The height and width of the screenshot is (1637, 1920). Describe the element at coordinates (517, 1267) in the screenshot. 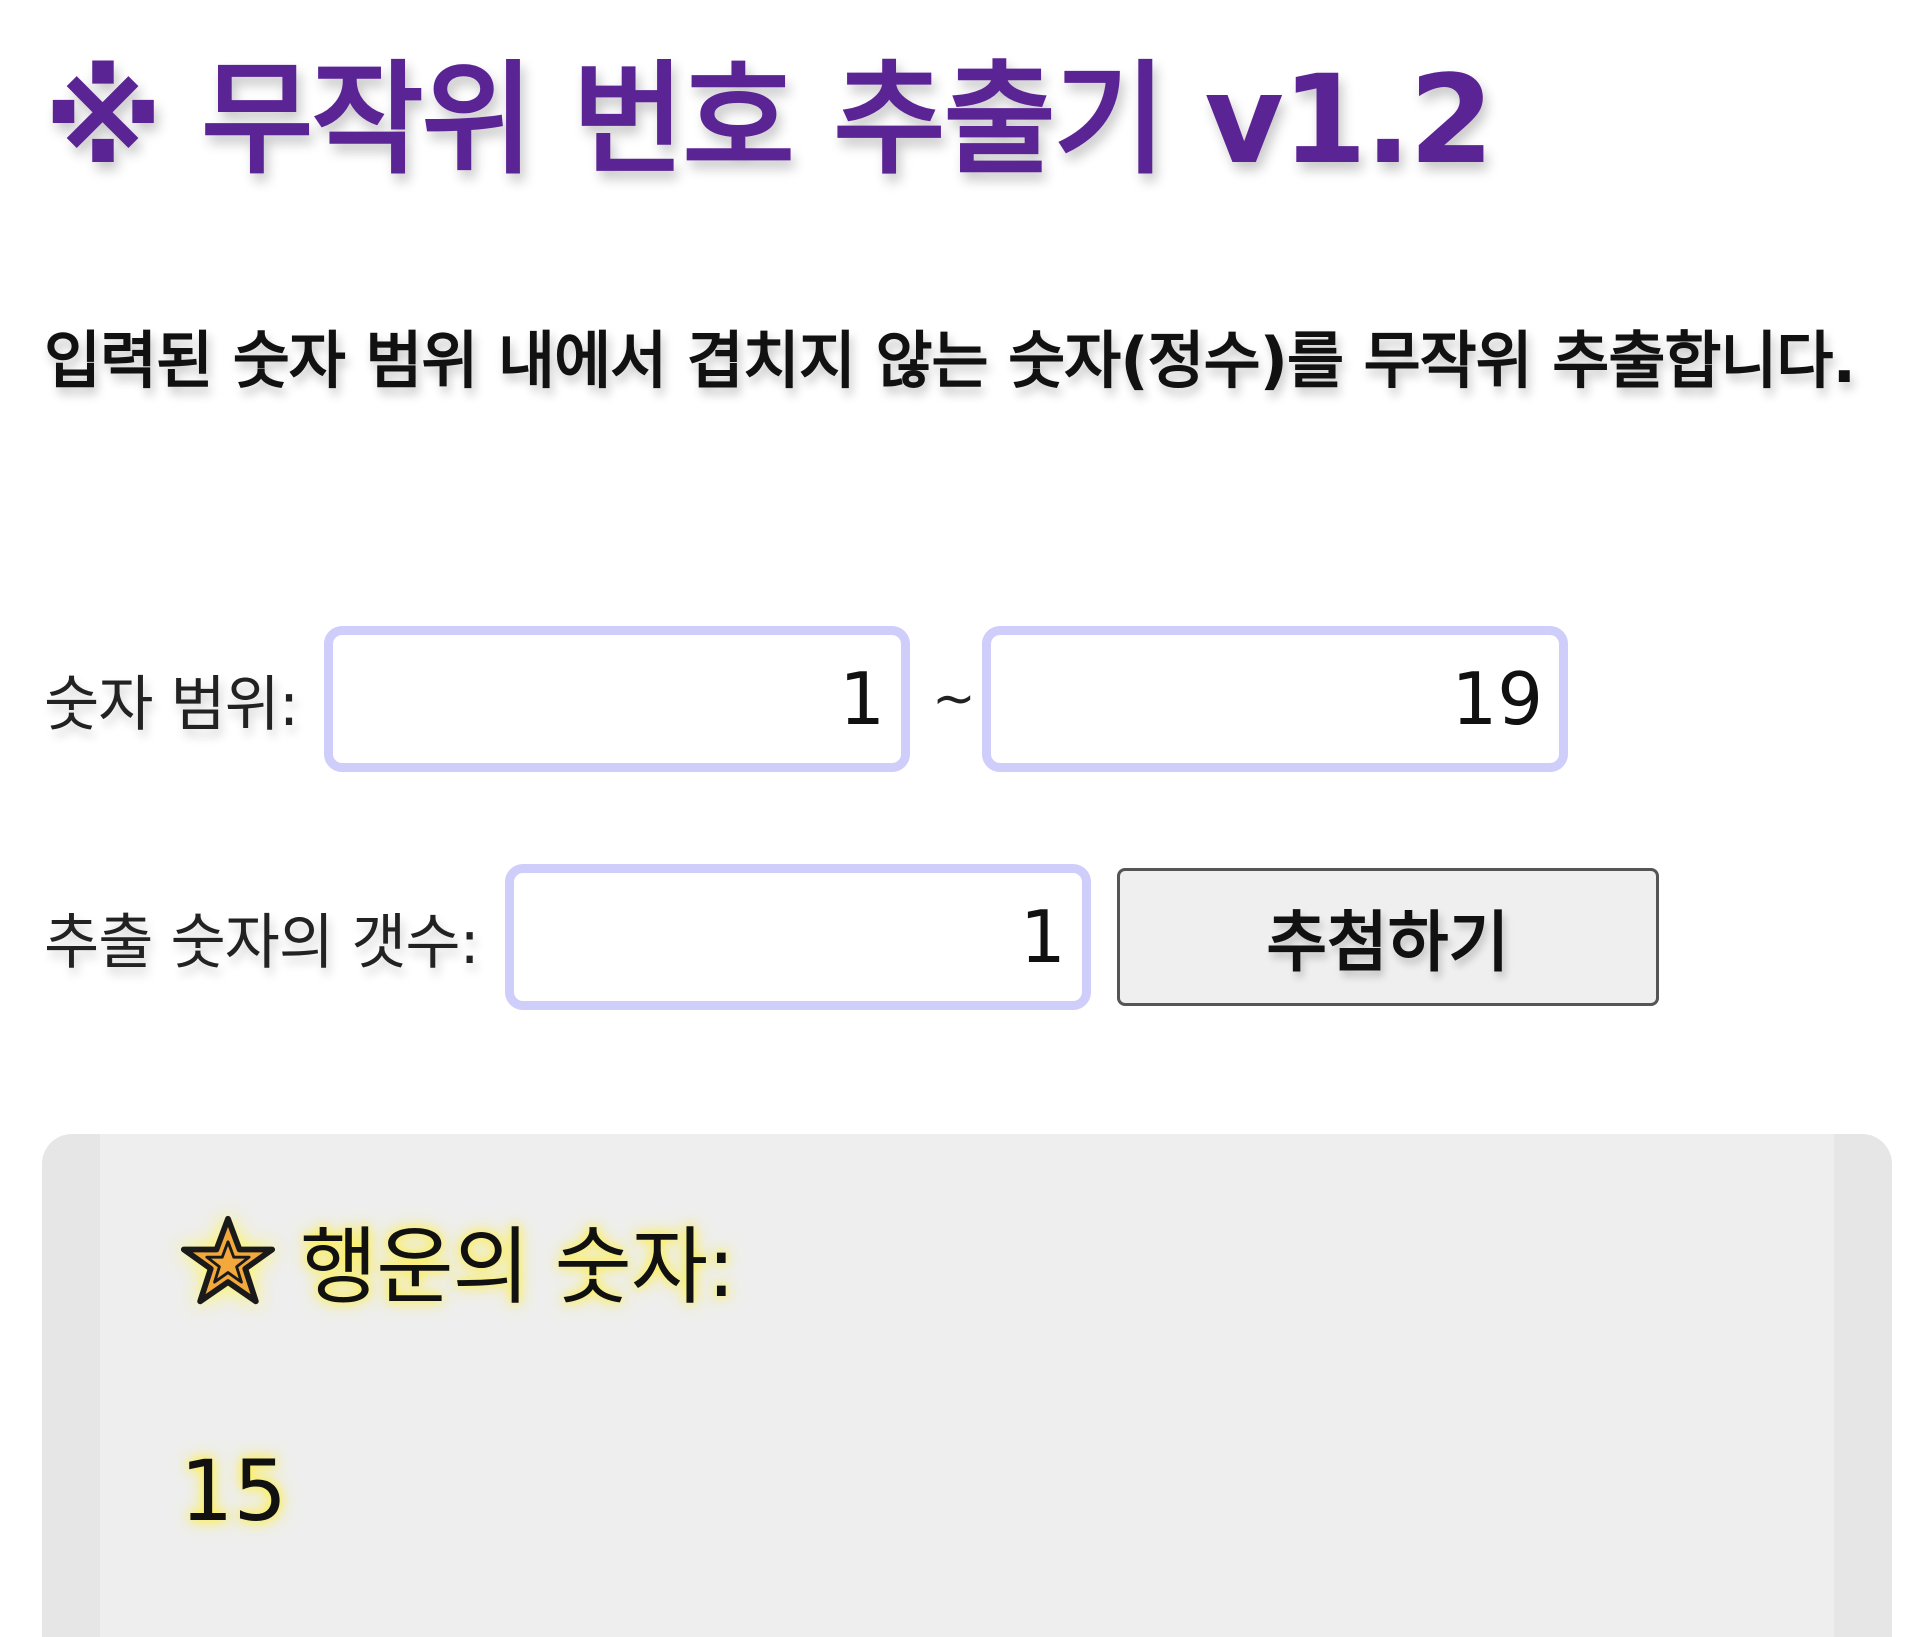

I see `result-label: 행운의 숫자:` at that location.